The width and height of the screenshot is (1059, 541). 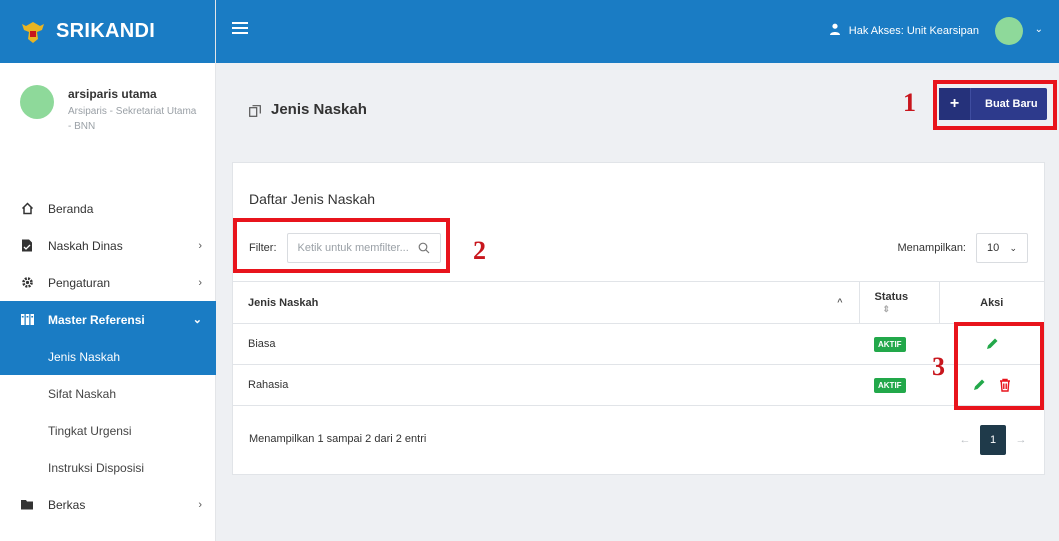 I want to click on sidebar-item-label: Beranda, so click(x=71, y=208).